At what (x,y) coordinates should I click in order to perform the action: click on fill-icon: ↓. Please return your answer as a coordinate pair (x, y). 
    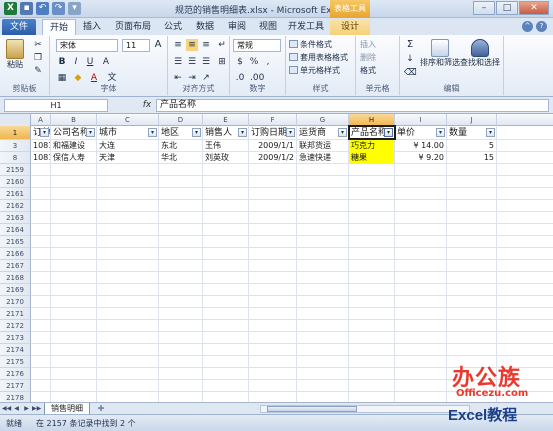
    Looking at the image, I should click on (410, 59).